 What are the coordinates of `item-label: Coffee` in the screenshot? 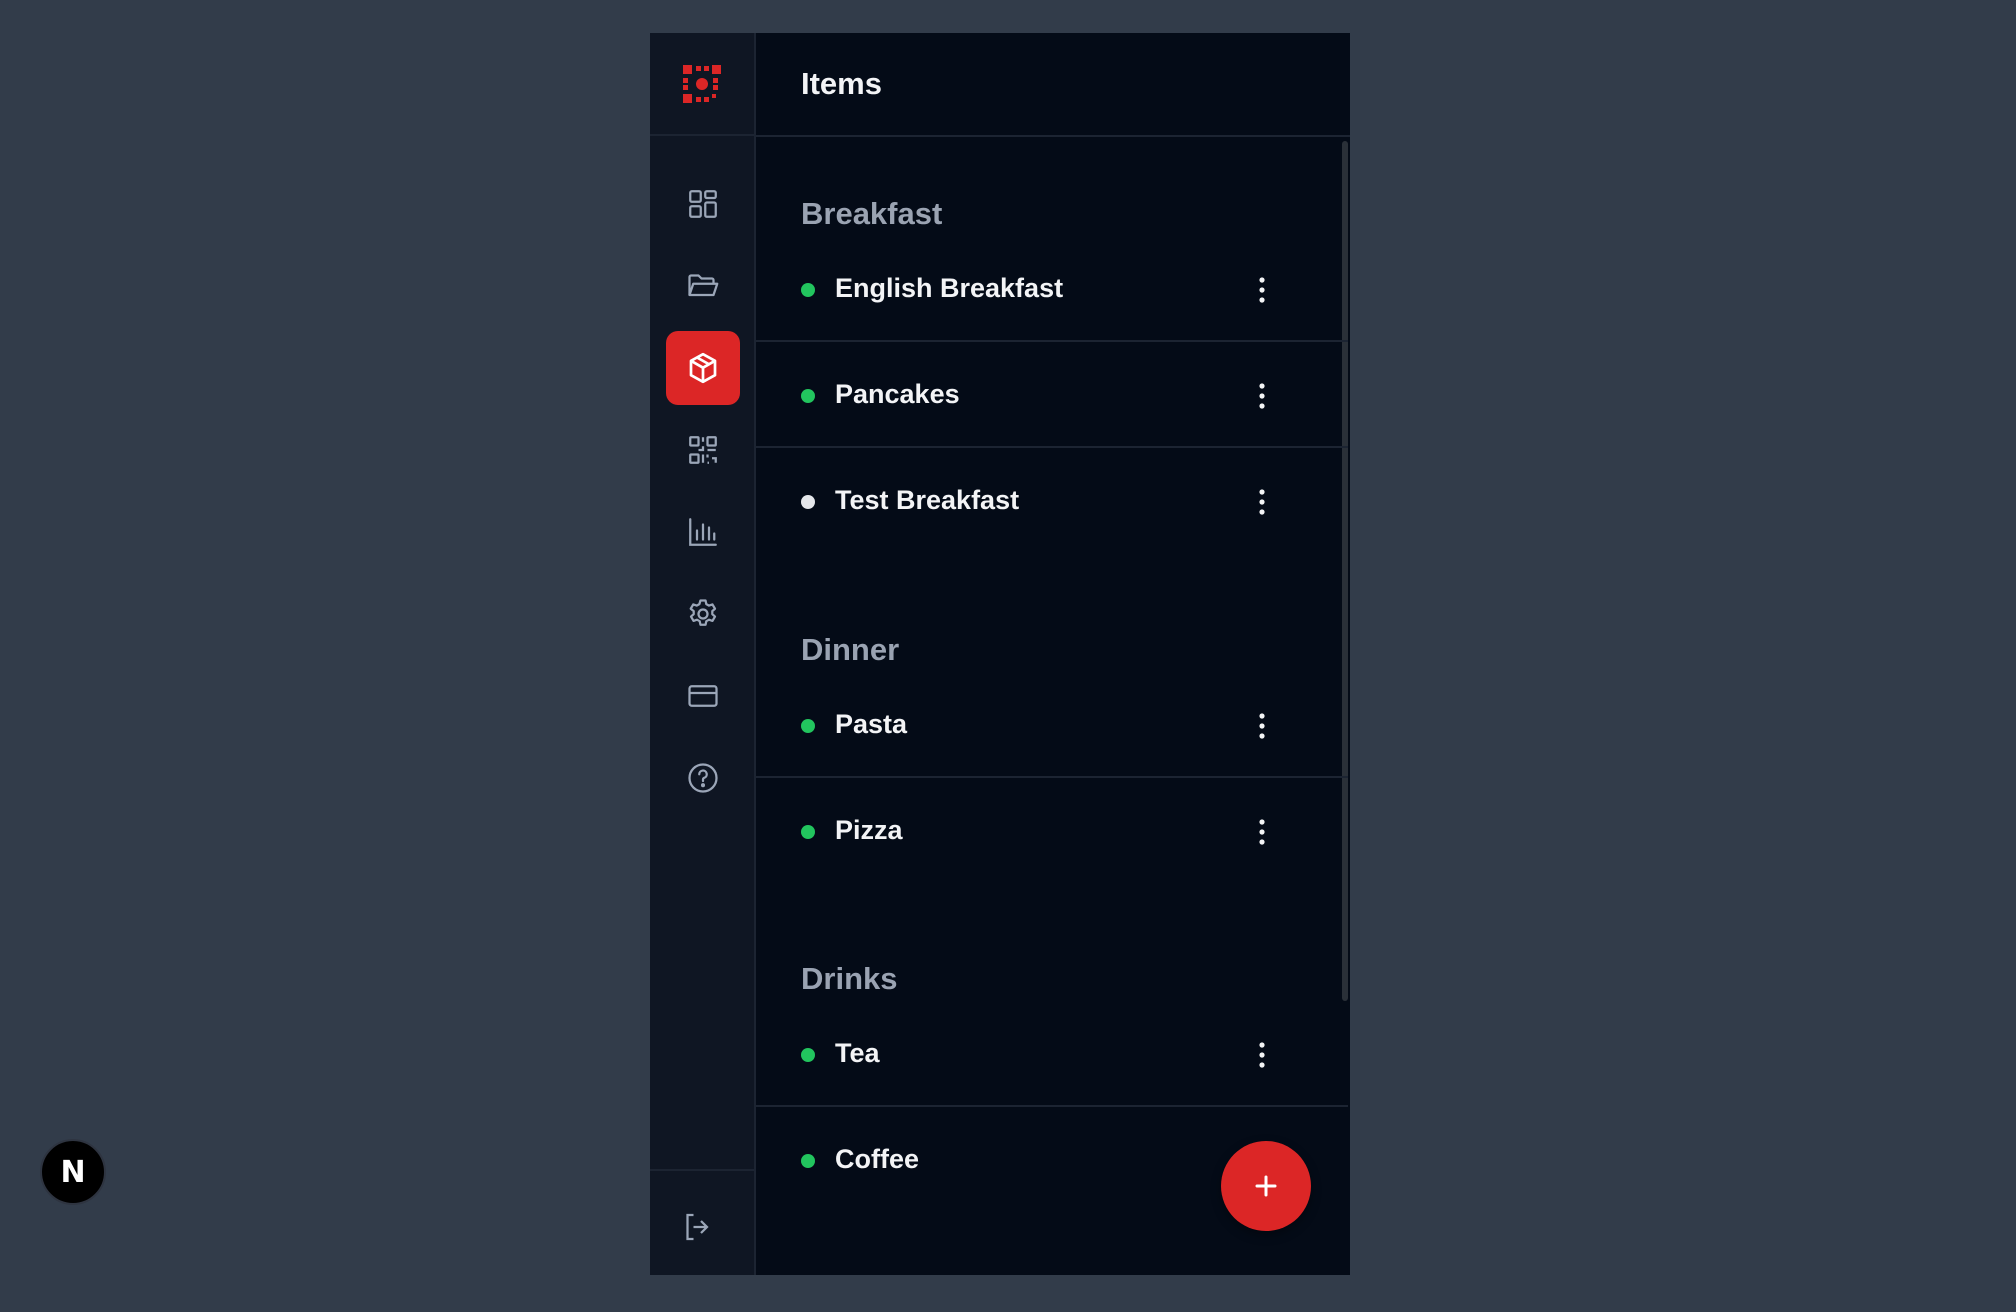 It's located at (877, 1159).